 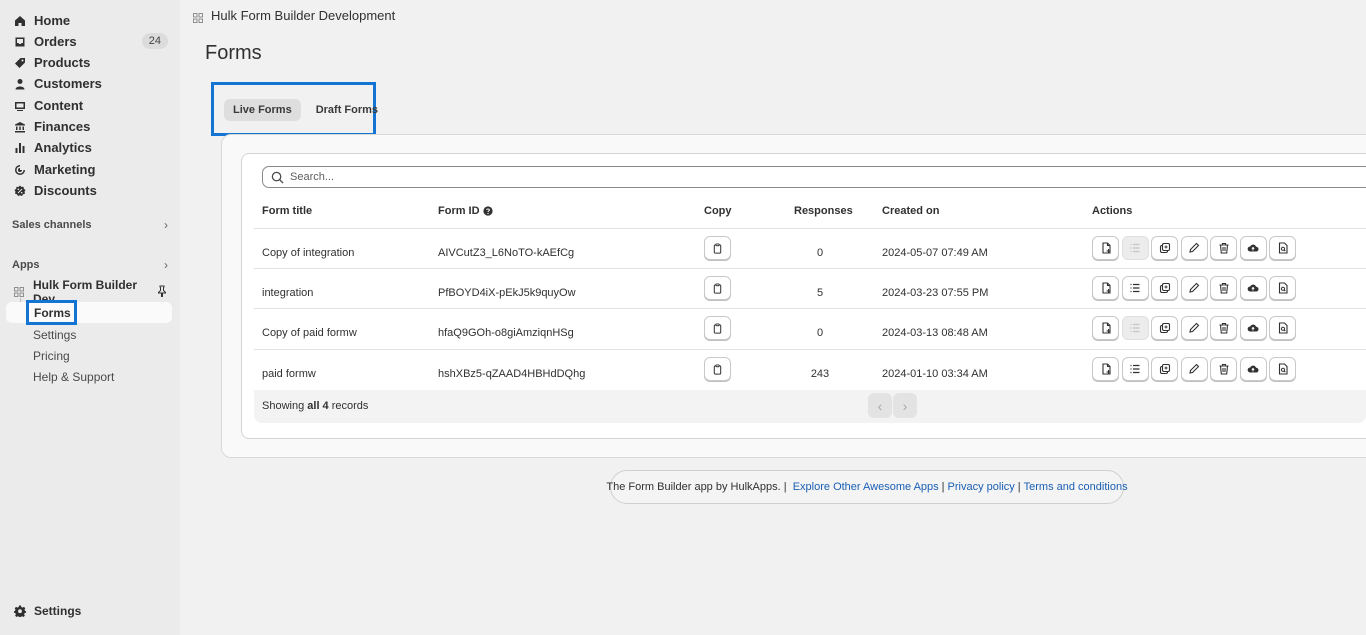 I want to click on nav-orders: Orders 24, so click(x=90, y=41).